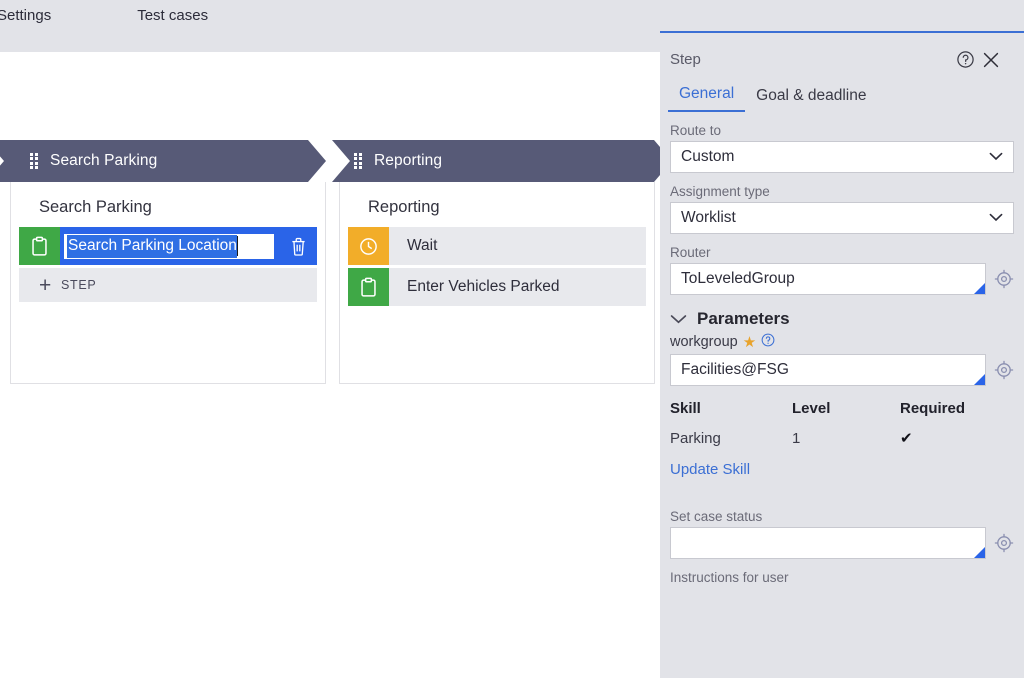 This screenshot has height=678, width=1024. Describe the element at coordinates (695, 438) in the screenshot. I see `skill-cell: Parking` at that location.